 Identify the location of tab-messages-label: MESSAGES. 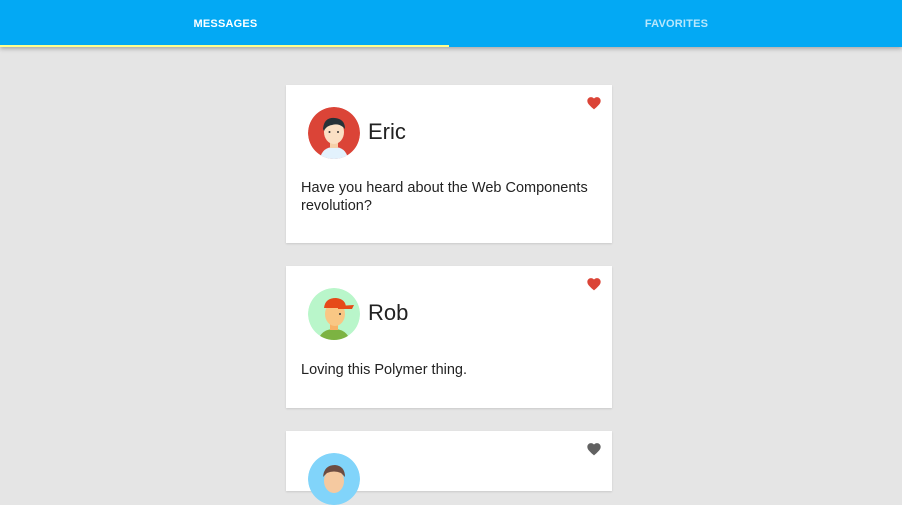
(225, 23).